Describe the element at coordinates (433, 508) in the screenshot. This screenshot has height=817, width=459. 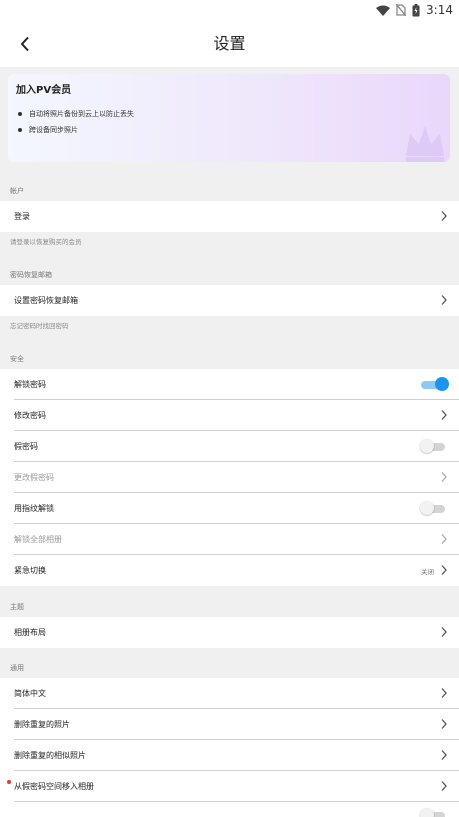
I see `fingerprint-toggle` at that location.